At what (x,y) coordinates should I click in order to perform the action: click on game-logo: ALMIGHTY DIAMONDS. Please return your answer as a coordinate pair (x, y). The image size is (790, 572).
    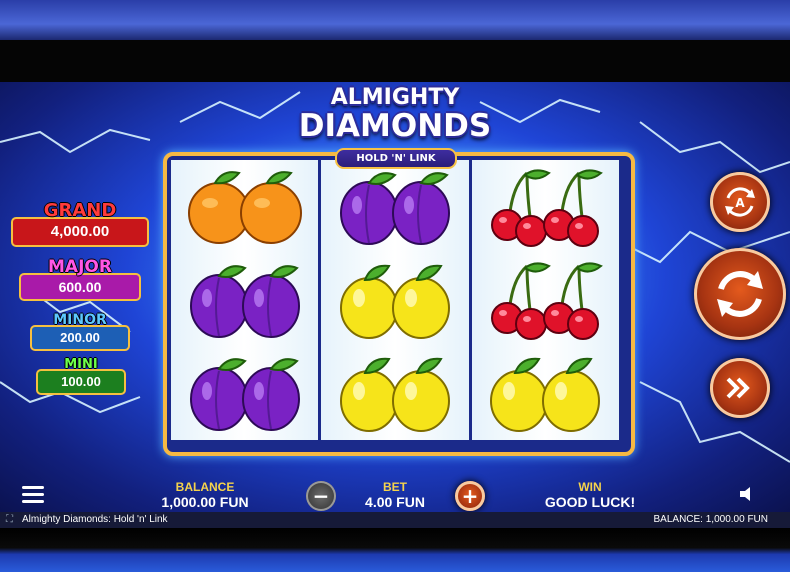
    Looking at the image, I should click on (395, 114).